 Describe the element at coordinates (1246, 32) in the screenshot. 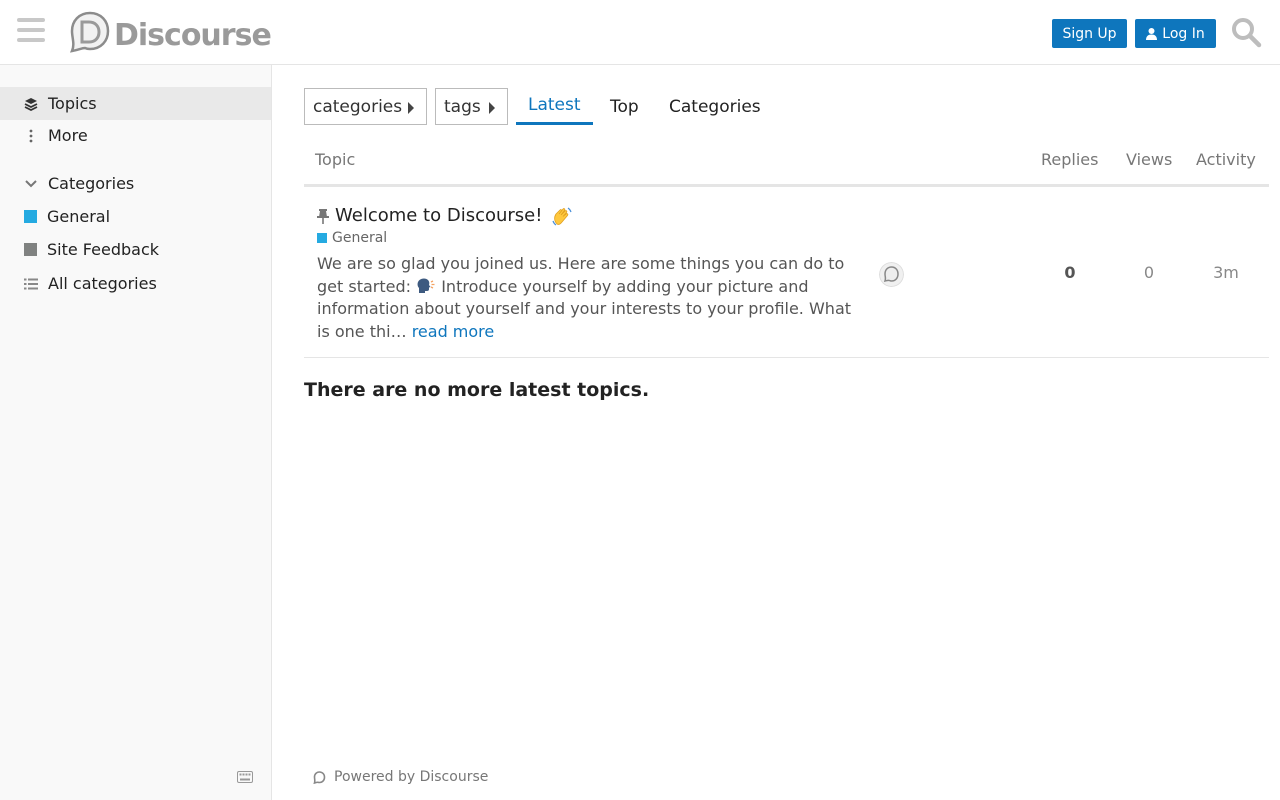

I see `search-icon` at that location.